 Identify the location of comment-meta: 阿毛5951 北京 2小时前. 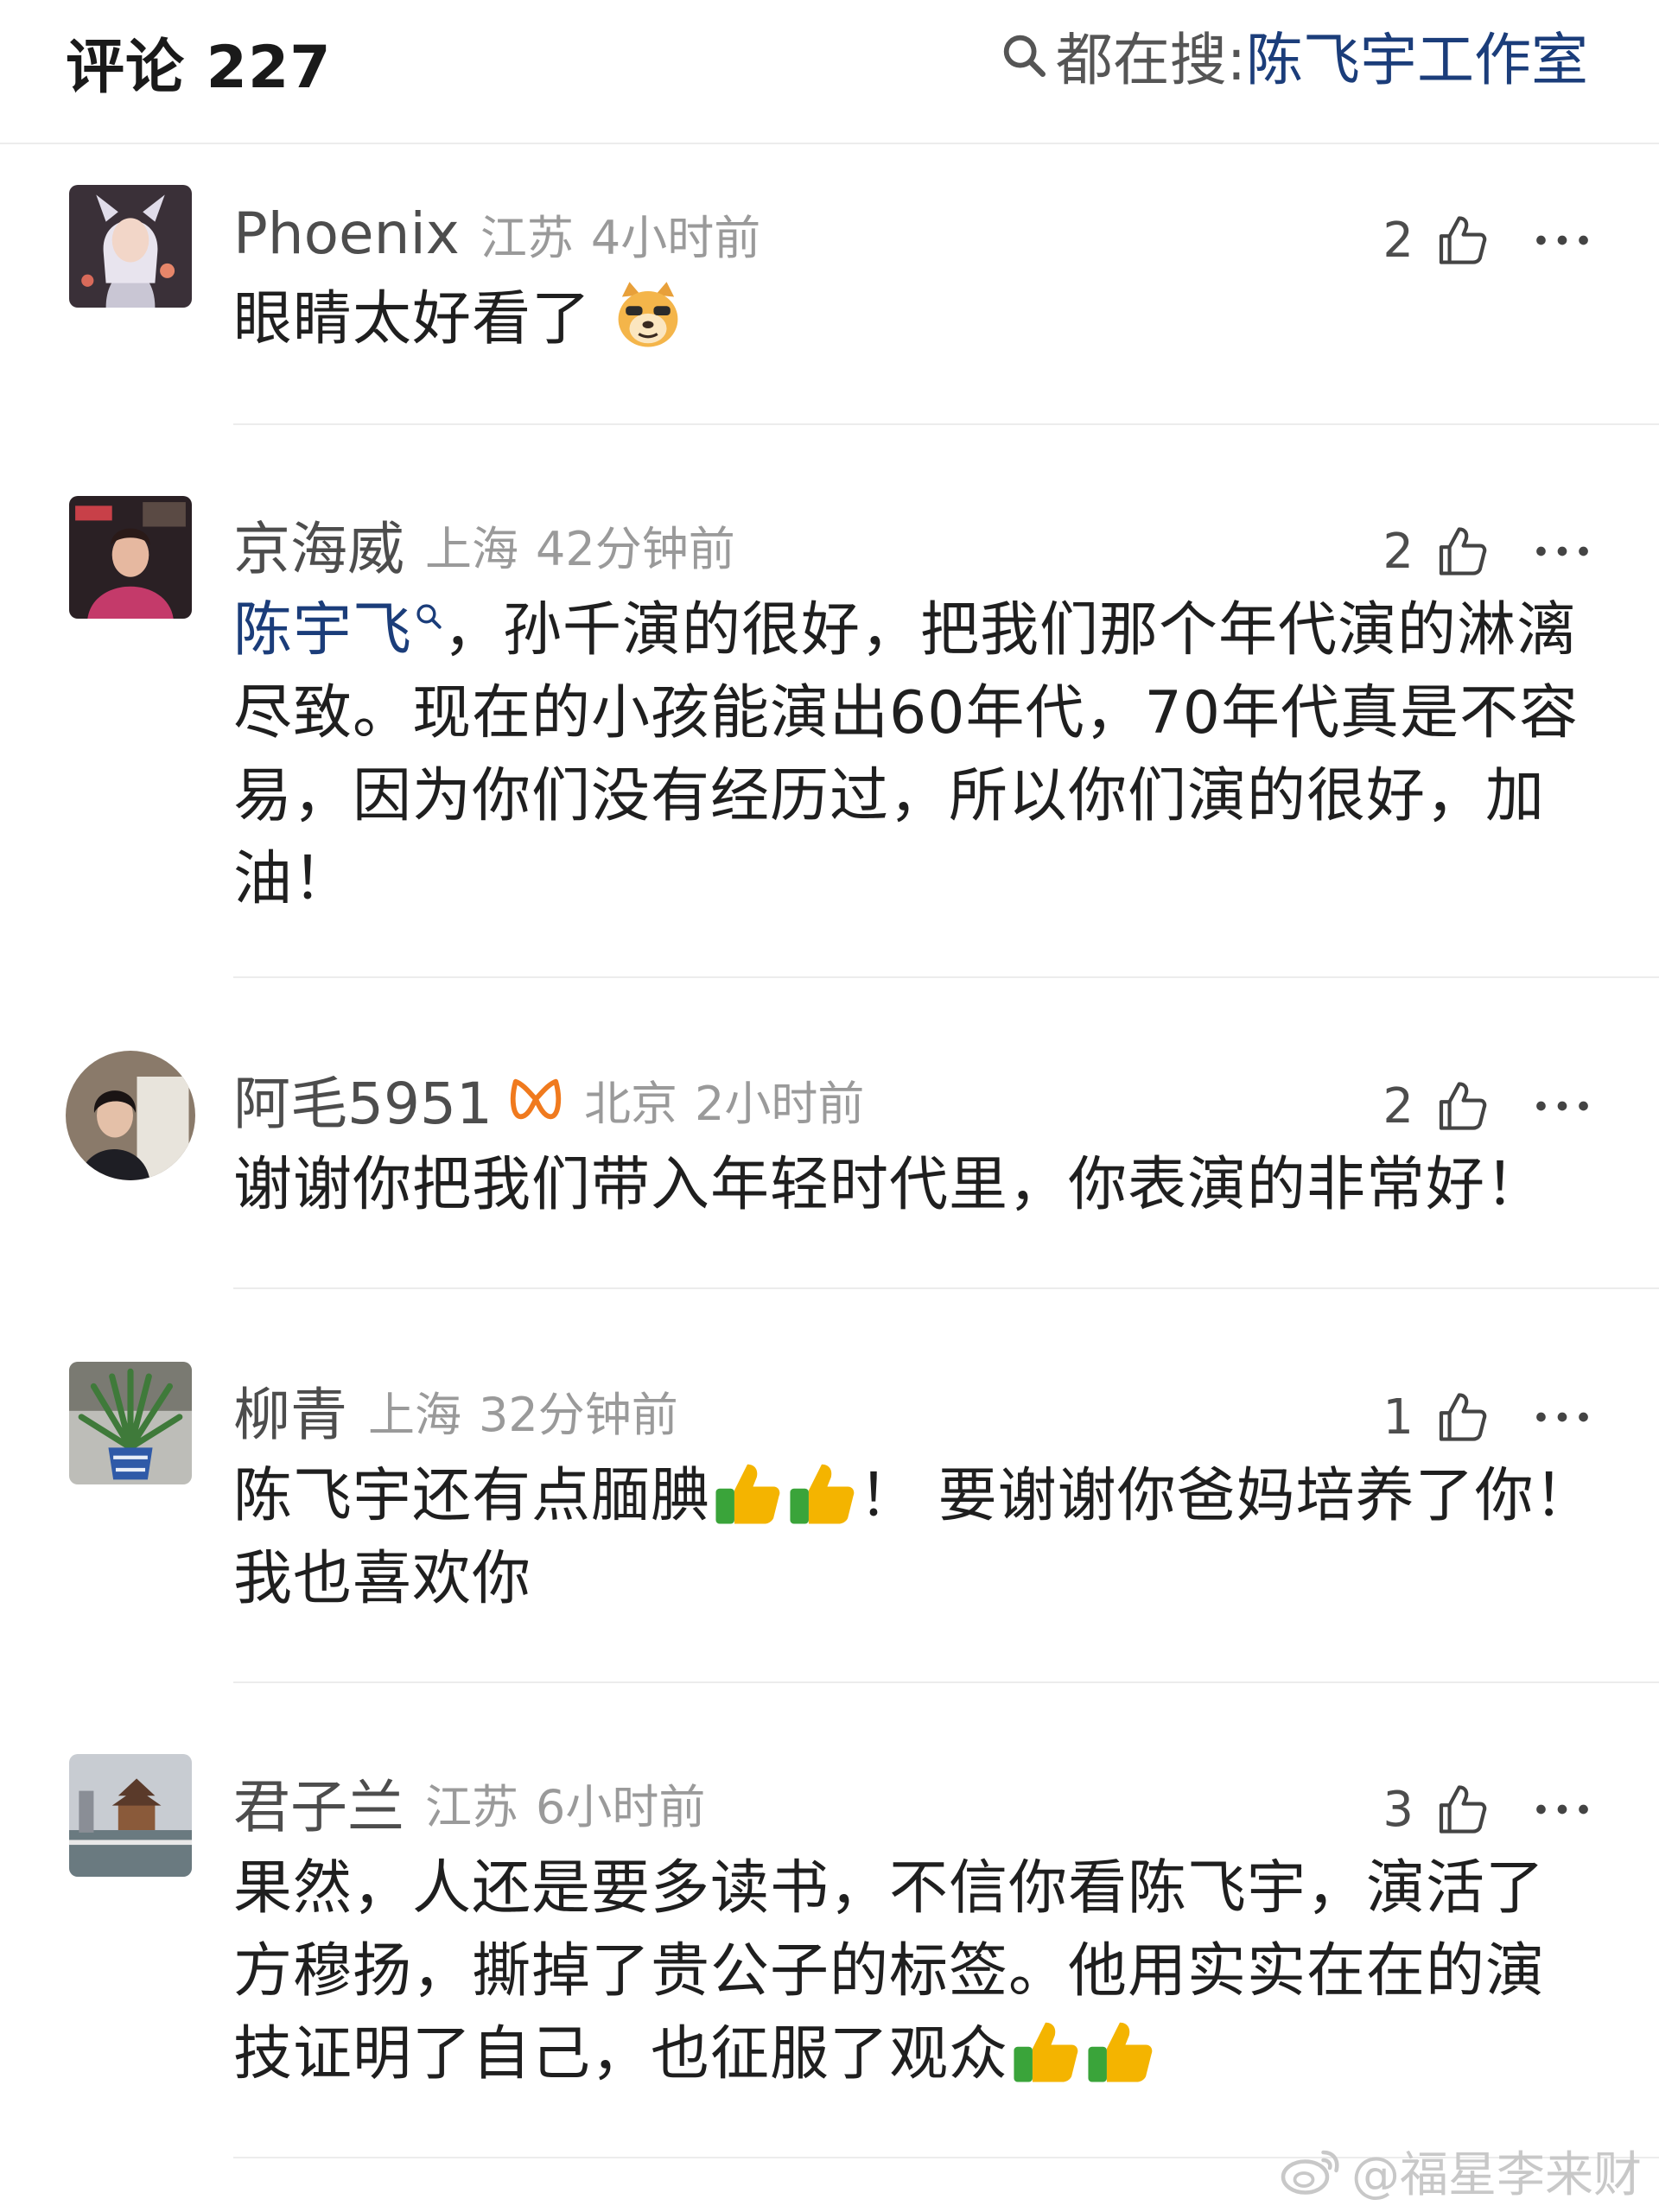
(549, 1100).